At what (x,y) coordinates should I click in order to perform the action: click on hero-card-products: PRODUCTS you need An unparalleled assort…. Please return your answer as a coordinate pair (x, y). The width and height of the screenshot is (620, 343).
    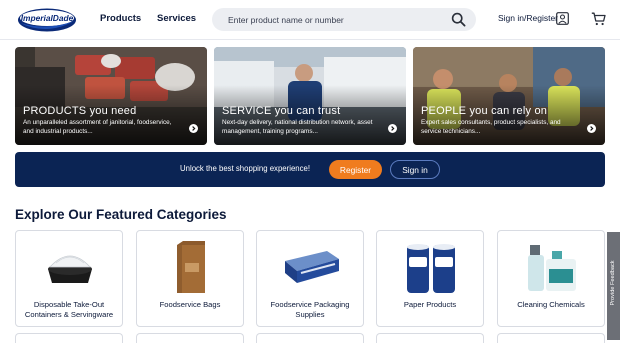
    Looking at the image, I should click on (111, 96).